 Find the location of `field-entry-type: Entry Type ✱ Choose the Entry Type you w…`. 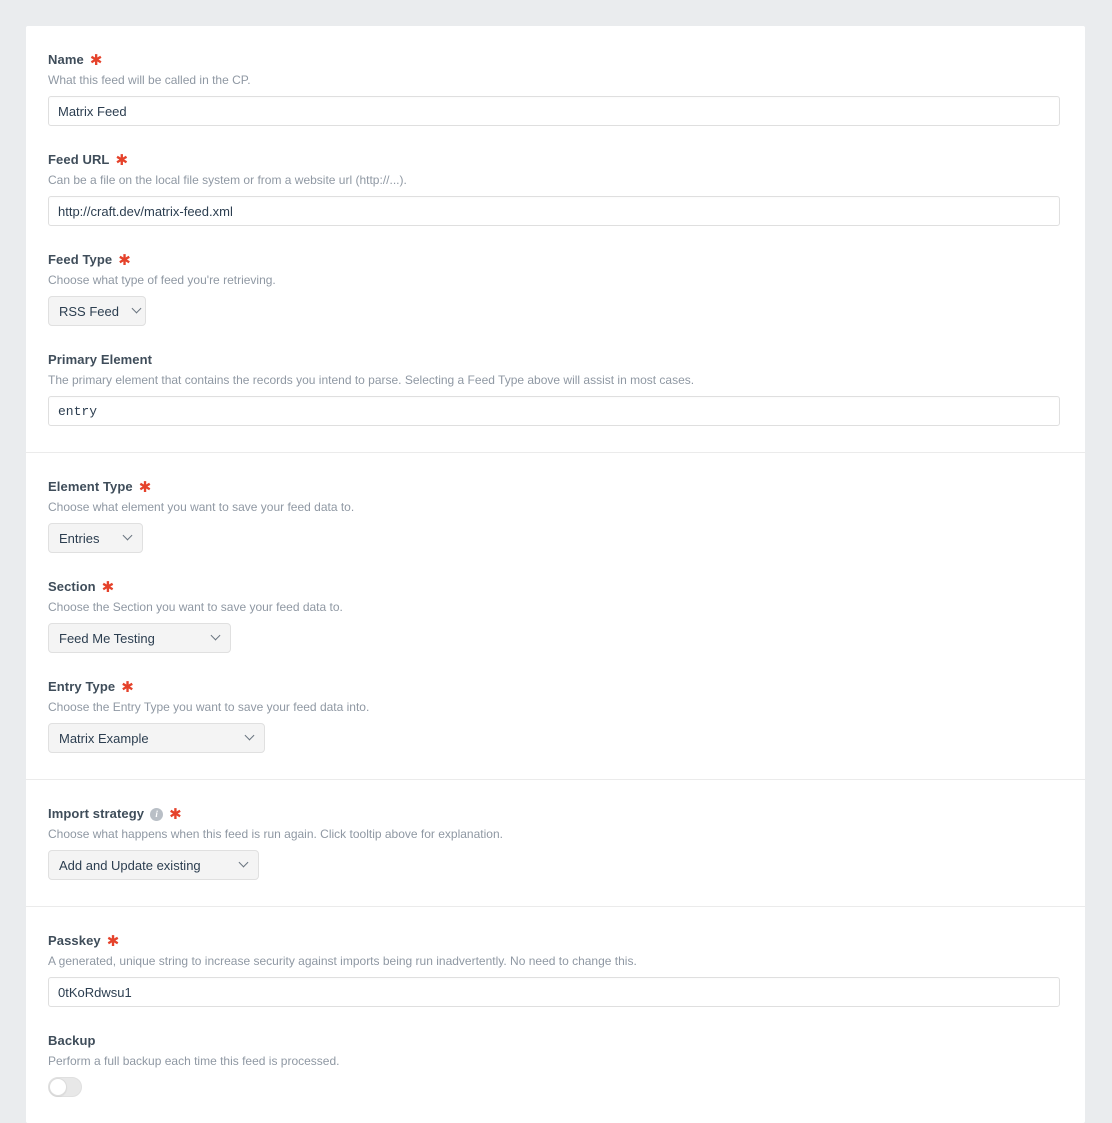

field-entry-type: Entry Type ✱ Choose the Entry Type you w… is located at coordinates (555, 716).